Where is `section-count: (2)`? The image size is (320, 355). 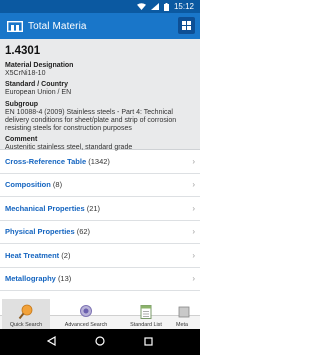
section-count: (2) is located at coordinates (66, 255).